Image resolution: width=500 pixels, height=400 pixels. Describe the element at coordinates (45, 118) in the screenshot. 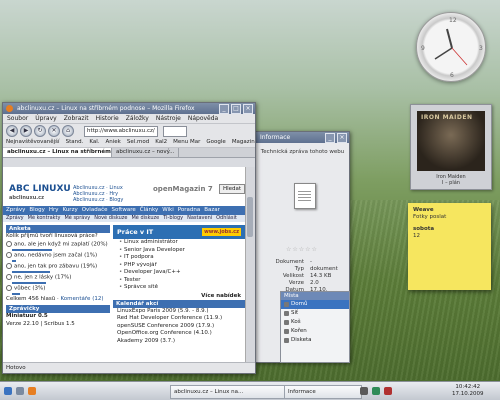

I see `menu-edit: Úpravy` at that location.